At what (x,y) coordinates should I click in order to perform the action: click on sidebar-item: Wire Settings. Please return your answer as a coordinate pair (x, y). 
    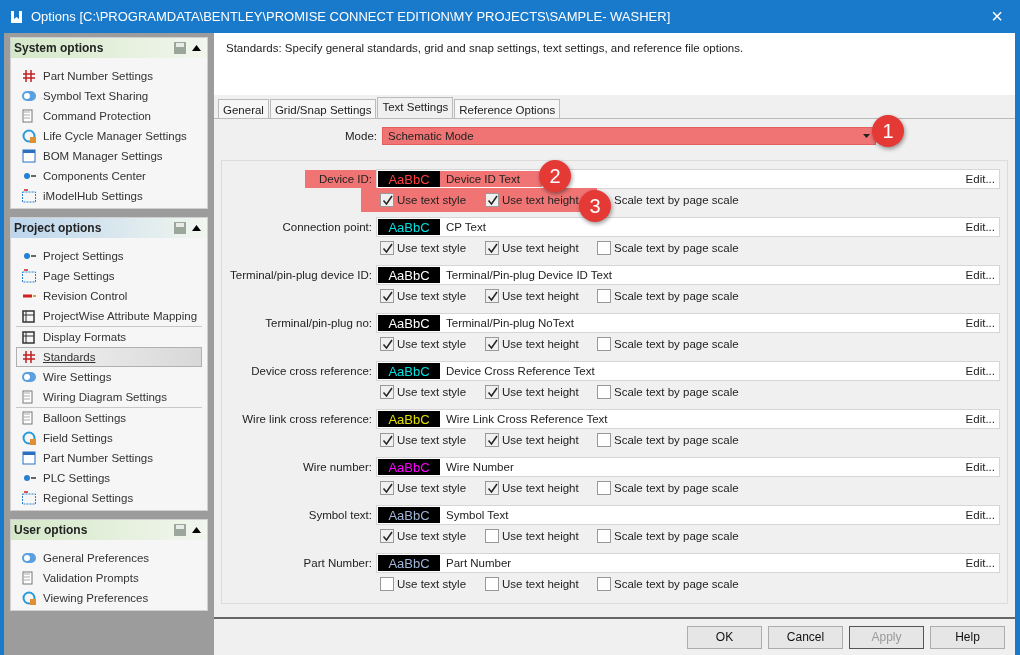
    Looking at the image, I should click on (109, 377).